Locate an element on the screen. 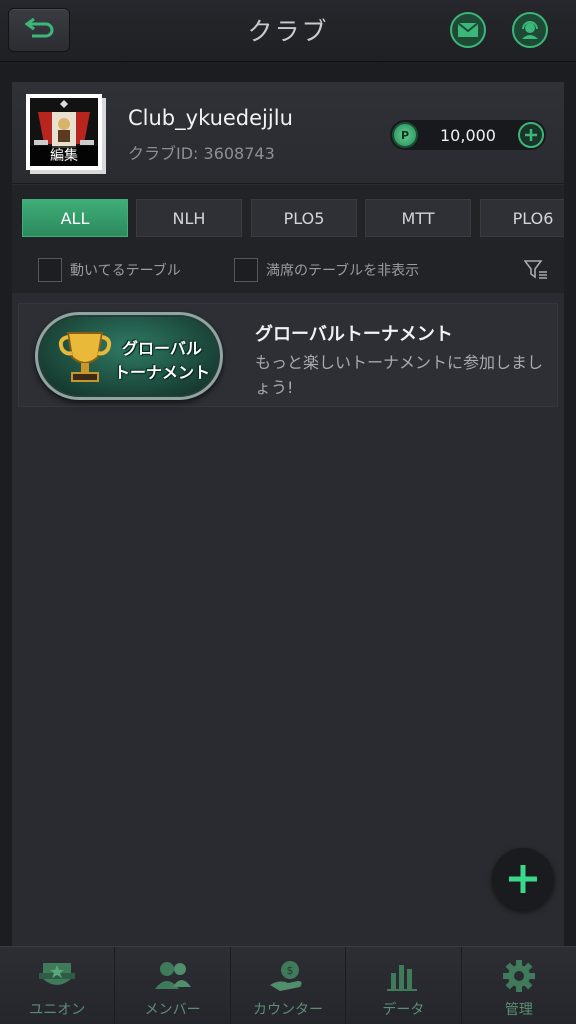 Image resolution: width=576 pixels, height=1024 pixels. mail-button is located at coordinates (468, 30).